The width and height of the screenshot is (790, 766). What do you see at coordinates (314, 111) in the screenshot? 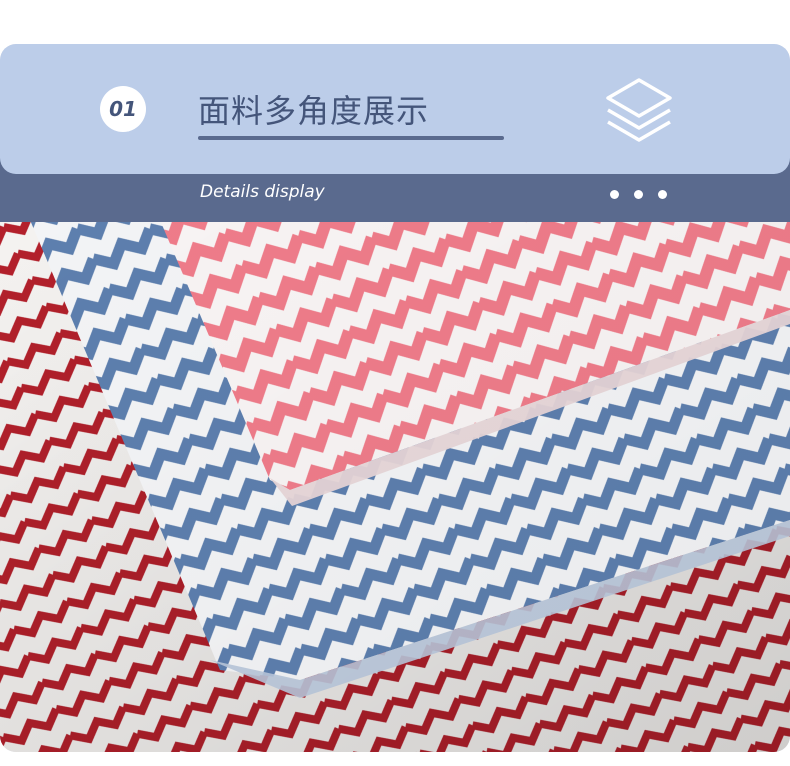
I see `section-title: 面料多角度展示` at bounding box center [314, 111].